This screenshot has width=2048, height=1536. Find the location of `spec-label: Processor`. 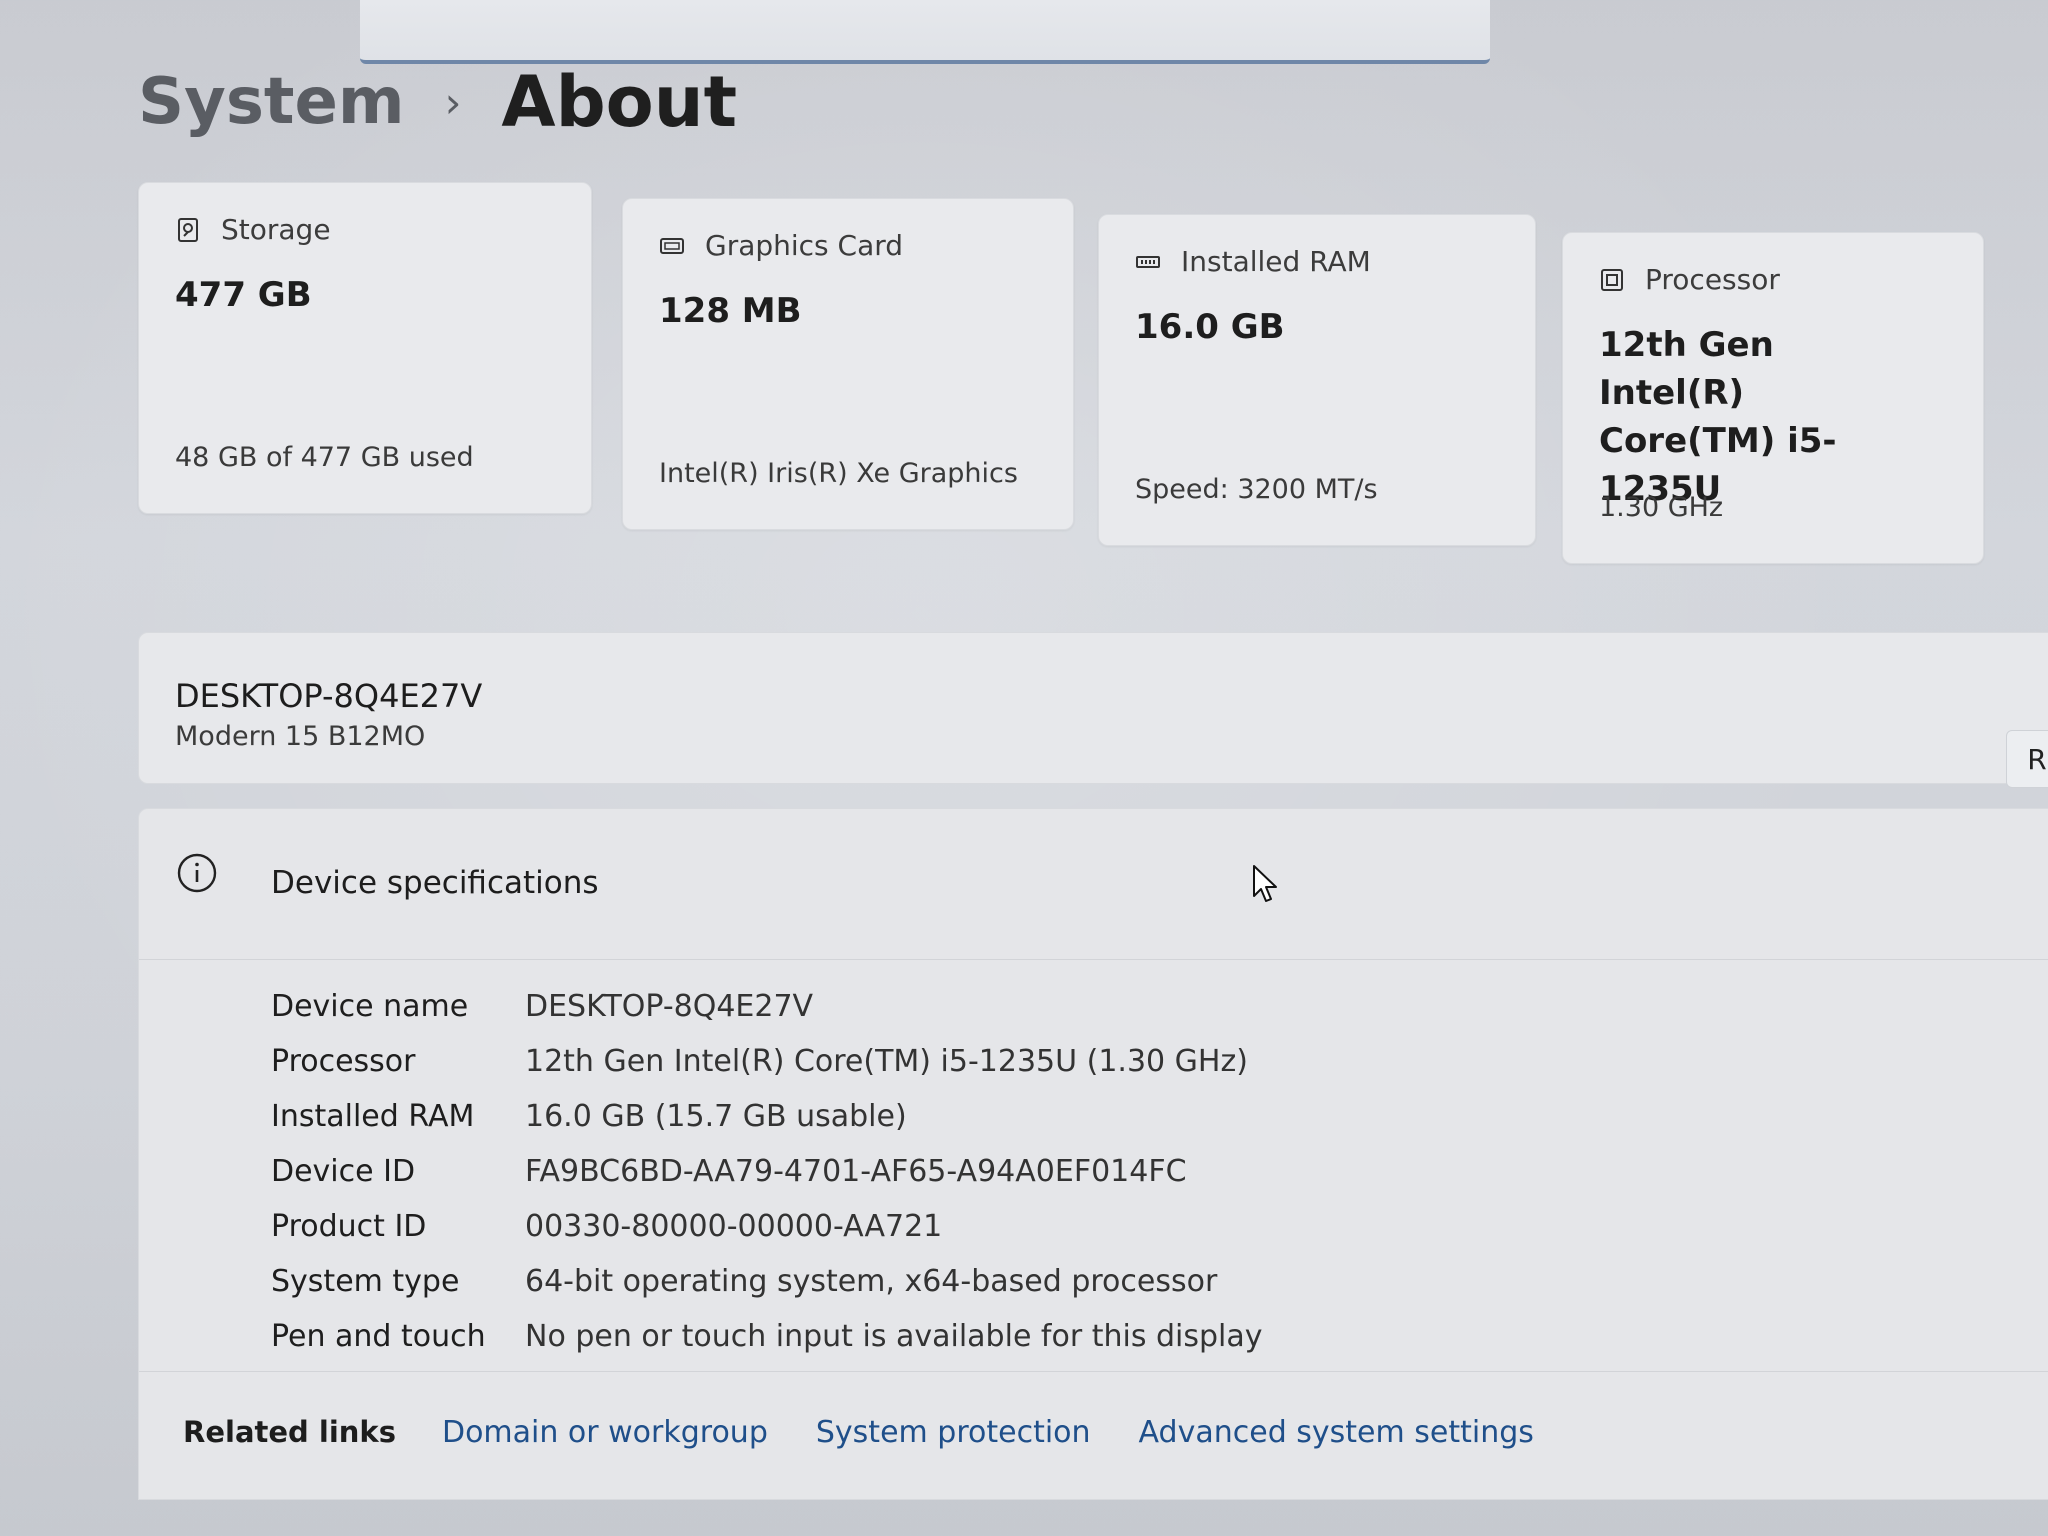

spec-label: Processor is located at coordinates (343, 1061).